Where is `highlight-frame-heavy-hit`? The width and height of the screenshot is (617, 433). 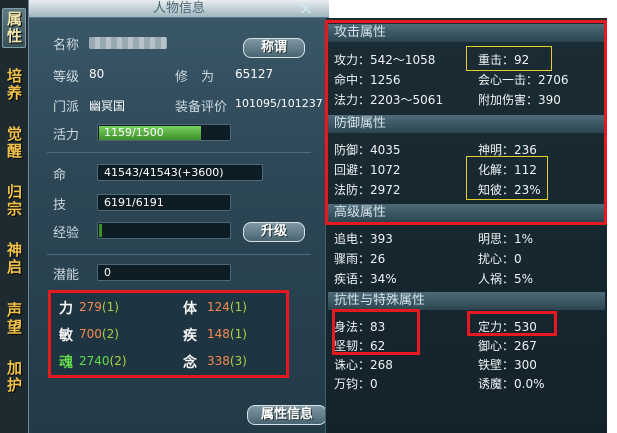 highlight-frame-heavy-hit is located at coordinates (509, 58).